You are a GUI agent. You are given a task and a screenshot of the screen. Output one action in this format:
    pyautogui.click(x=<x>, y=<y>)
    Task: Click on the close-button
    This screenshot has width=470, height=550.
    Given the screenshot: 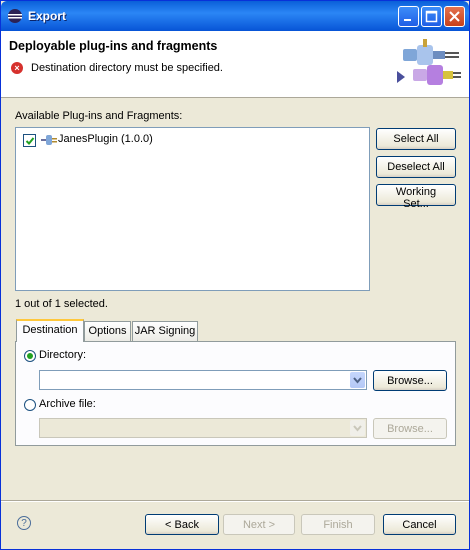 What is the action you would take?
    pyautogui.click(x=454, y=16)
    